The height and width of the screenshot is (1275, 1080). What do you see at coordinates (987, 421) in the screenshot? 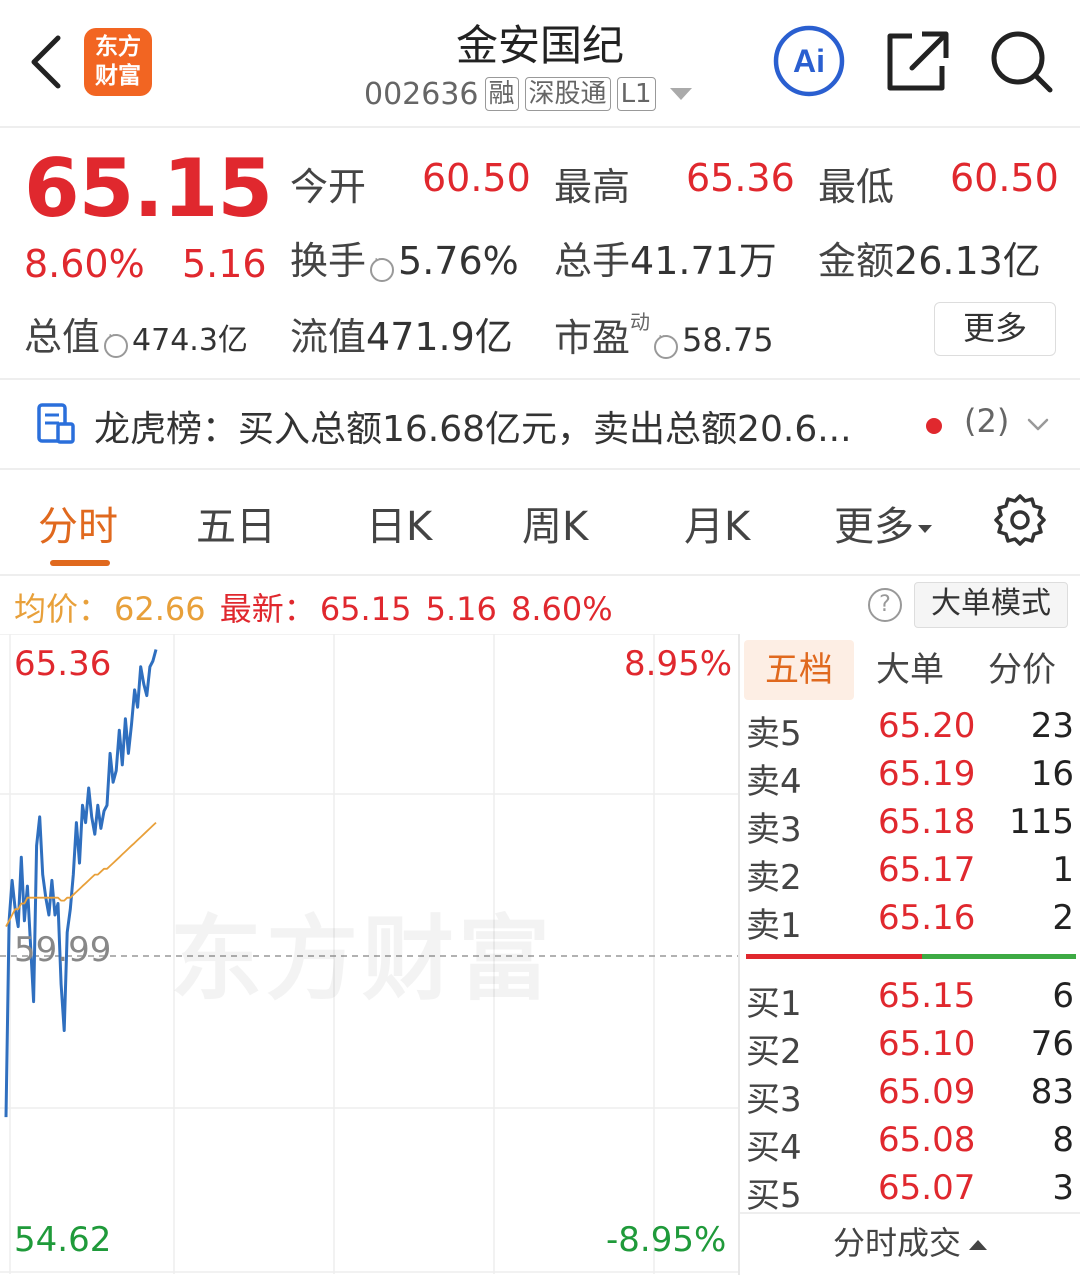
I see `dragon-tiger-count: (2)` at bounding box center [987, 421].